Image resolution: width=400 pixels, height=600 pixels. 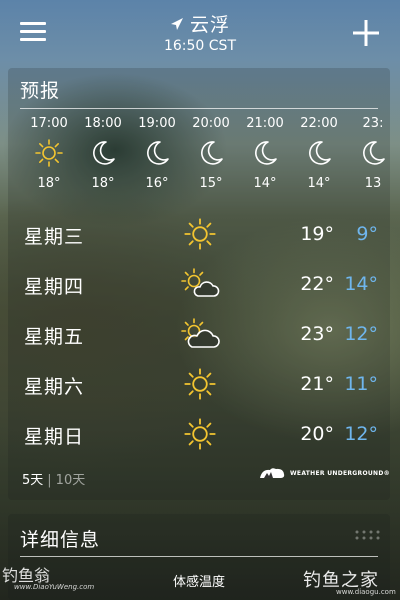 What do you see at coordinates (367, 234) in the screenshot?
I see `day-low-temp: 9°` at bounding box center [367, 234].